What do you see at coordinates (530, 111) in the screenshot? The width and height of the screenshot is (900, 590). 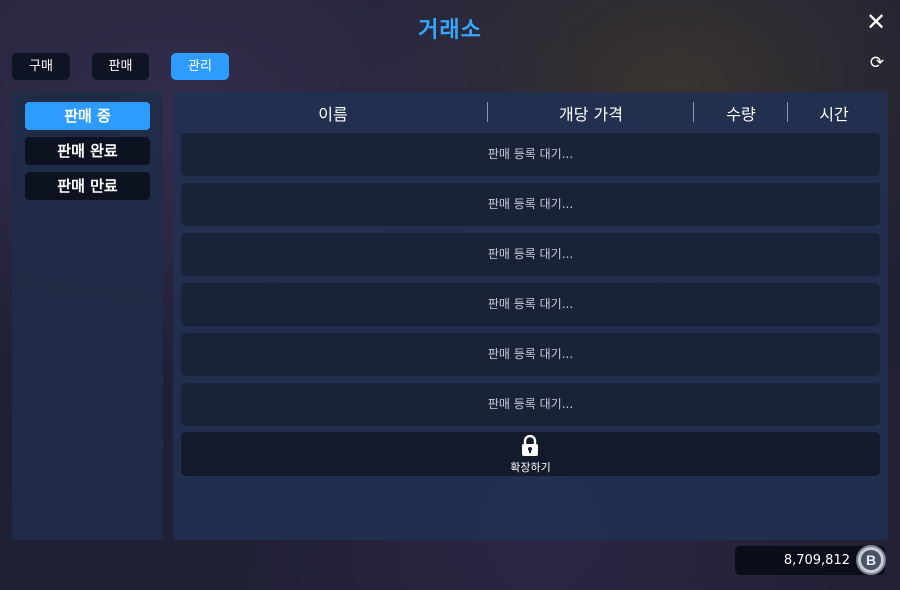 I see `table-header: 이름 개당 가격 수량 시간` at bounding box center [530, 111].